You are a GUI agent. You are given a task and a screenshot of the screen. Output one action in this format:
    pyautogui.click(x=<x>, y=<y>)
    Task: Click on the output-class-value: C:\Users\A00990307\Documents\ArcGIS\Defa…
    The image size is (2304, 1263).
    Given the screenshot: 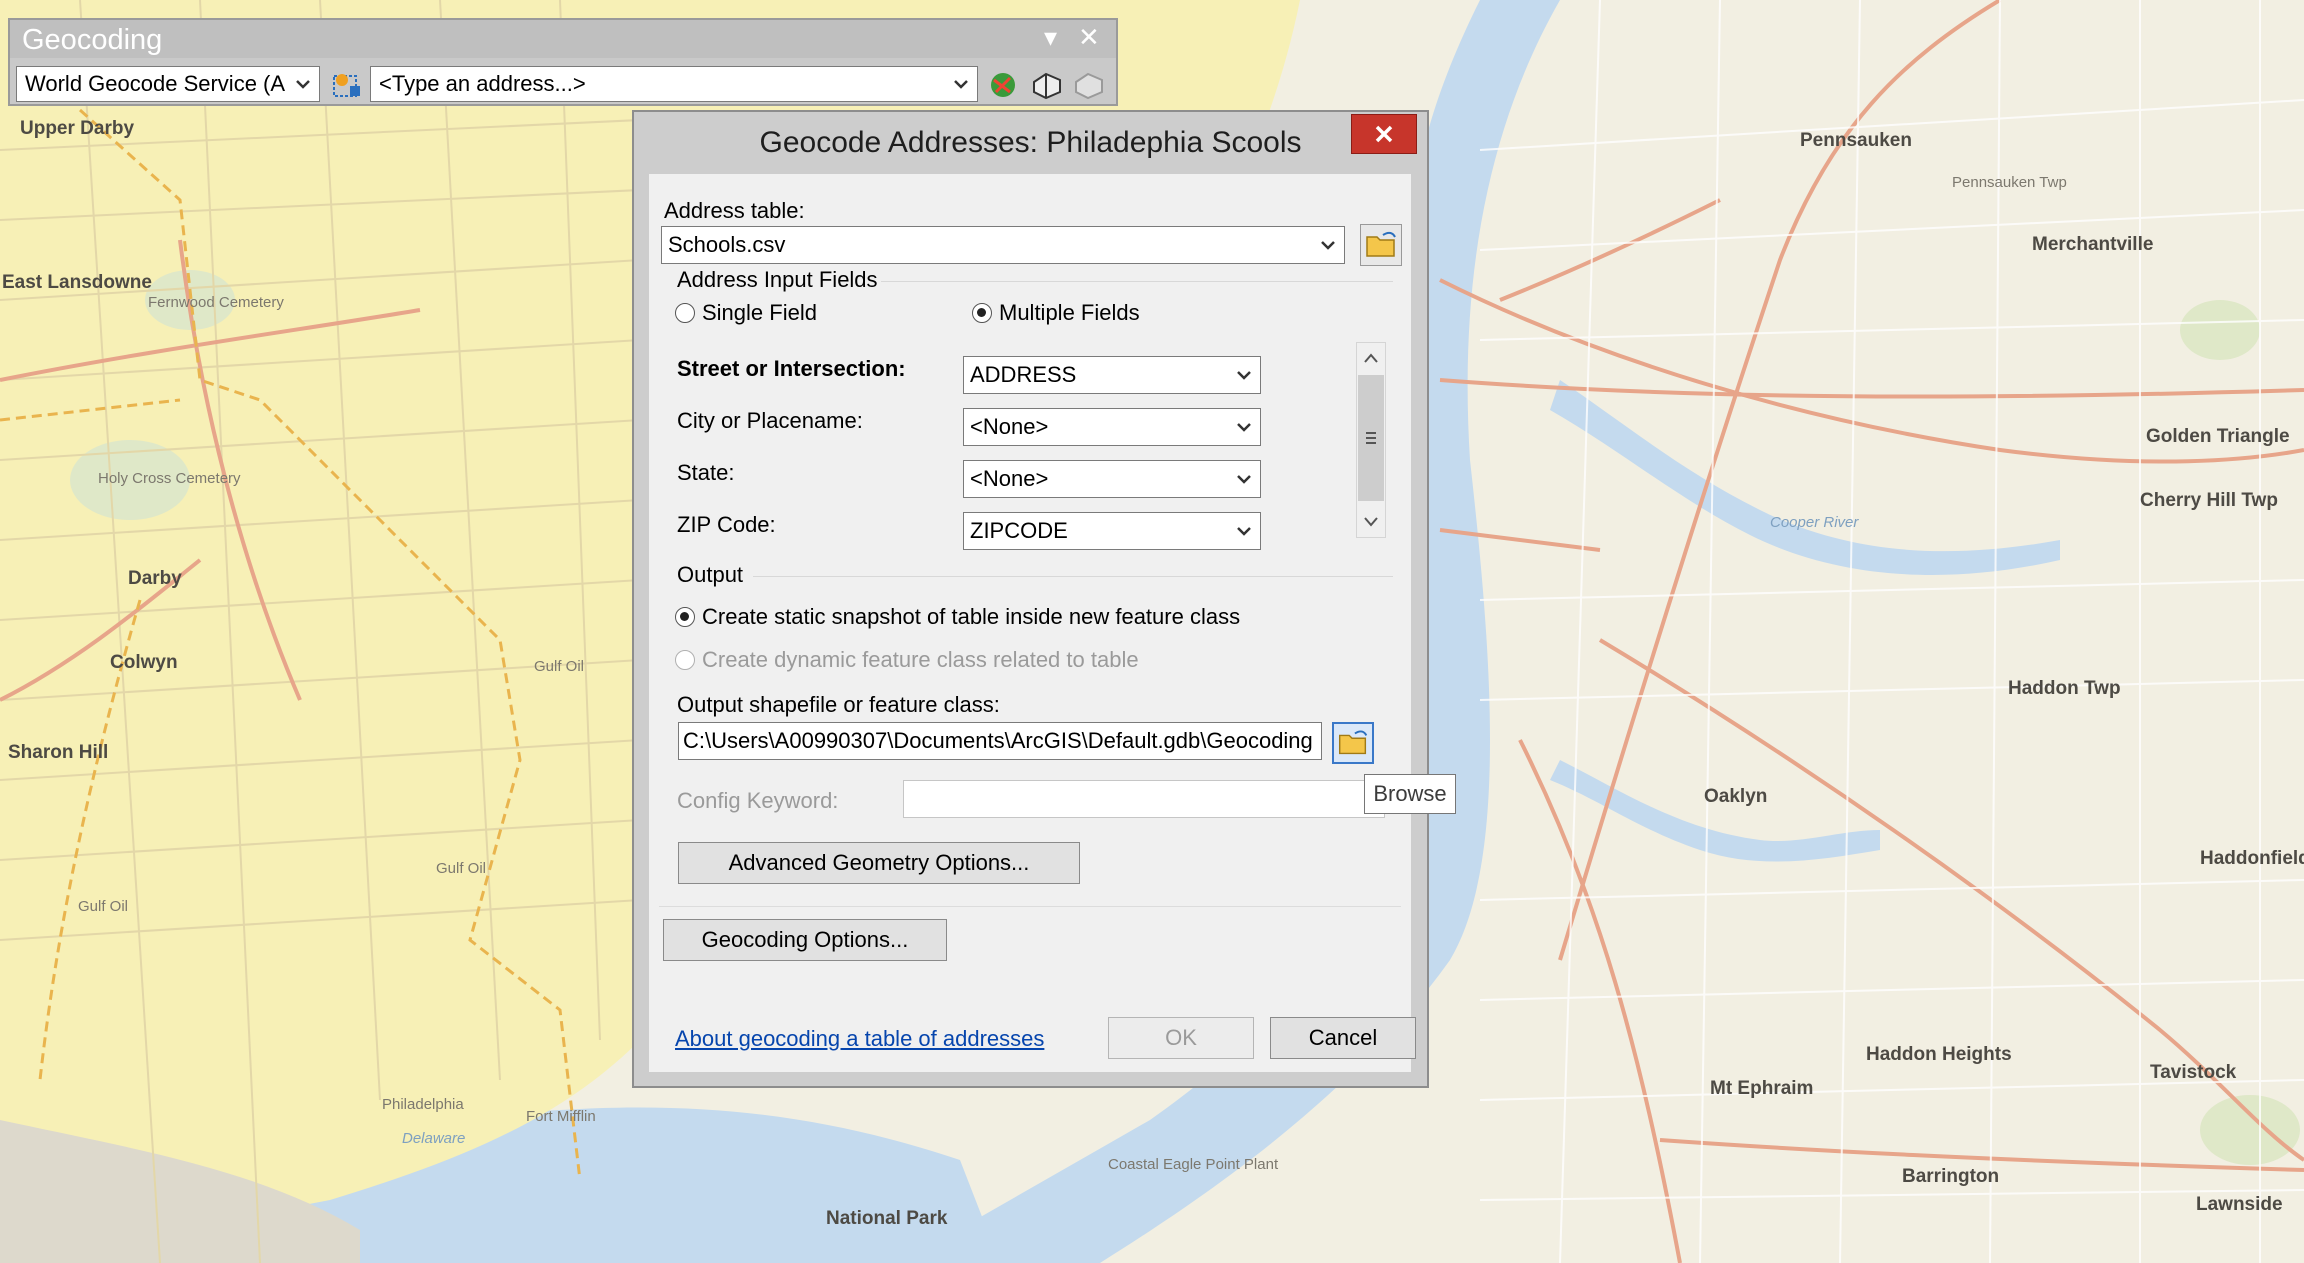 What is the action you would take?
    pyautogui.click(x=998, y=740)
    